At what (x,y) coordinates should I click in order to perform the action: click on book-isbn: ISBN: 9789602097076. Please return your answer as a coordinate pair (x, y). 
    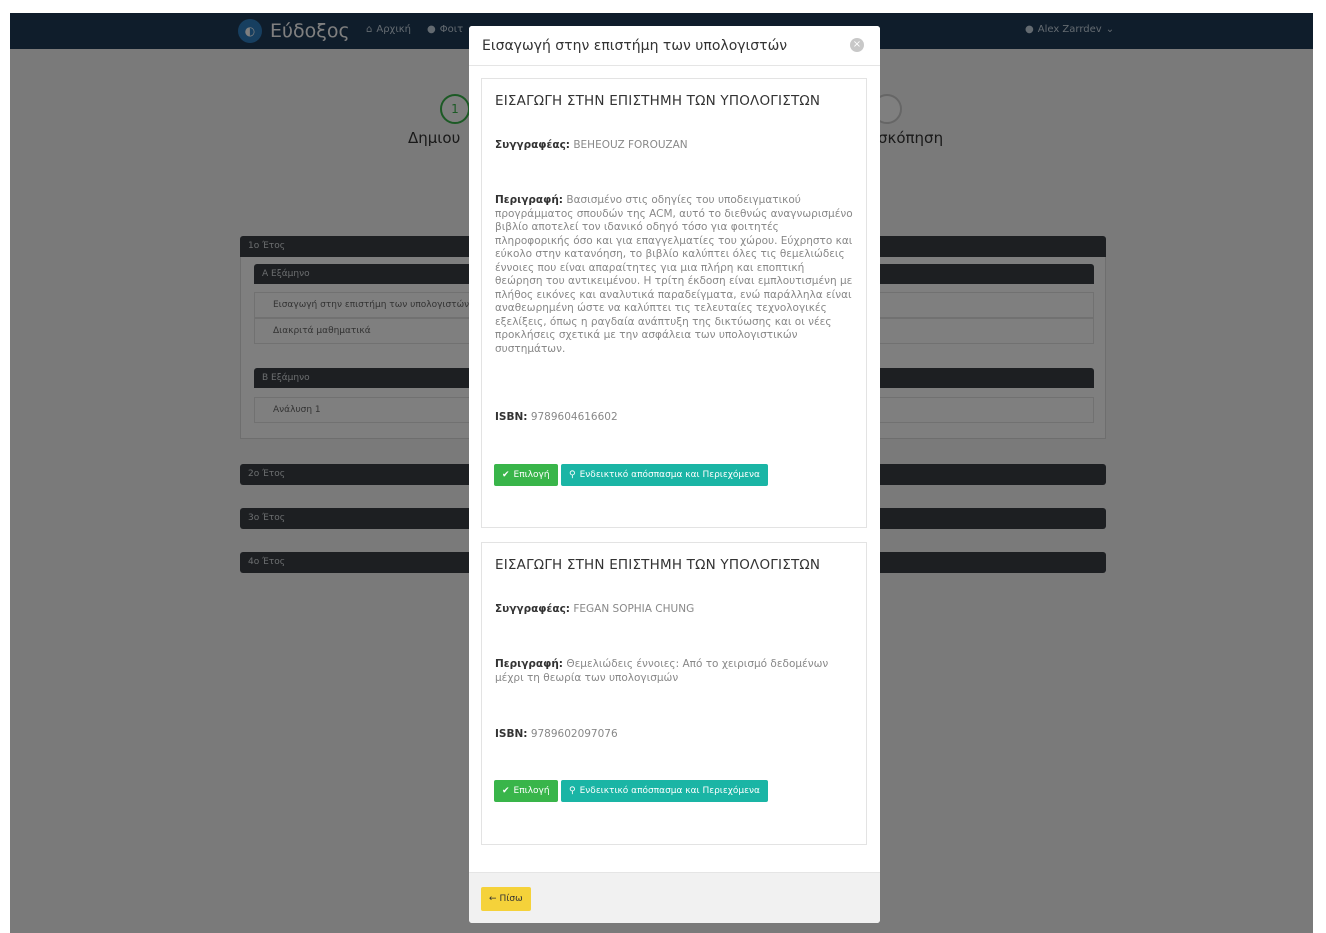
    Looking at the image, I should click on (675, 735).